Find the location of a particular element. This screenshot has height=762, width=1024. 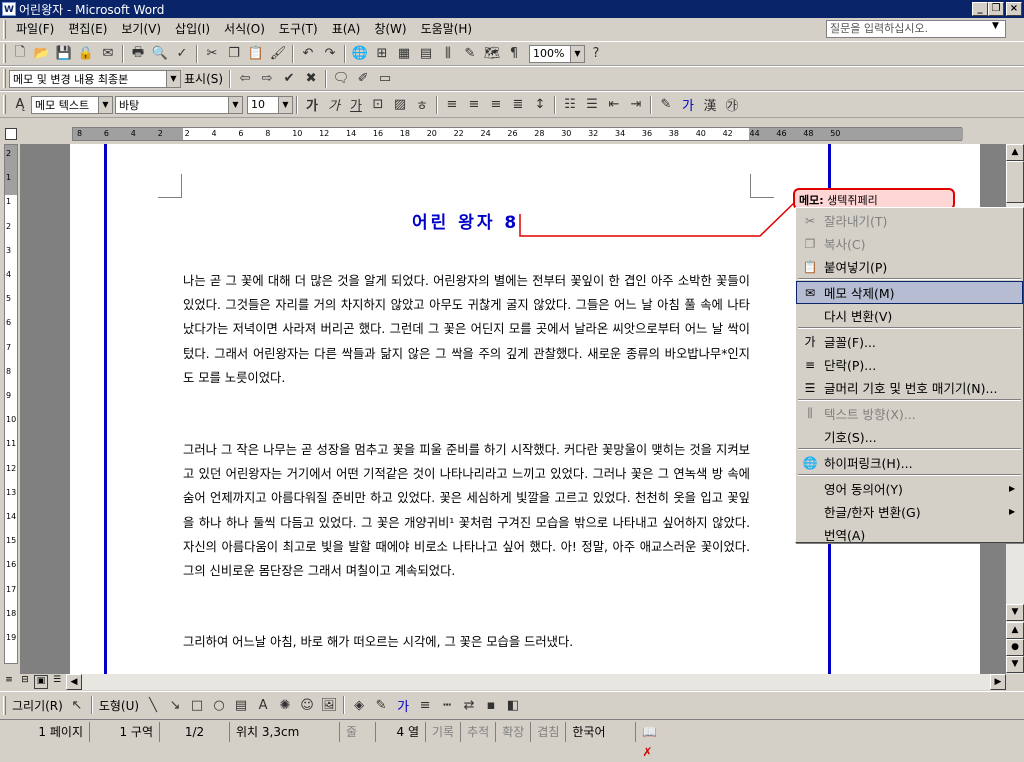

highlight-icon: ✎ is located at coordinates (666, 105).